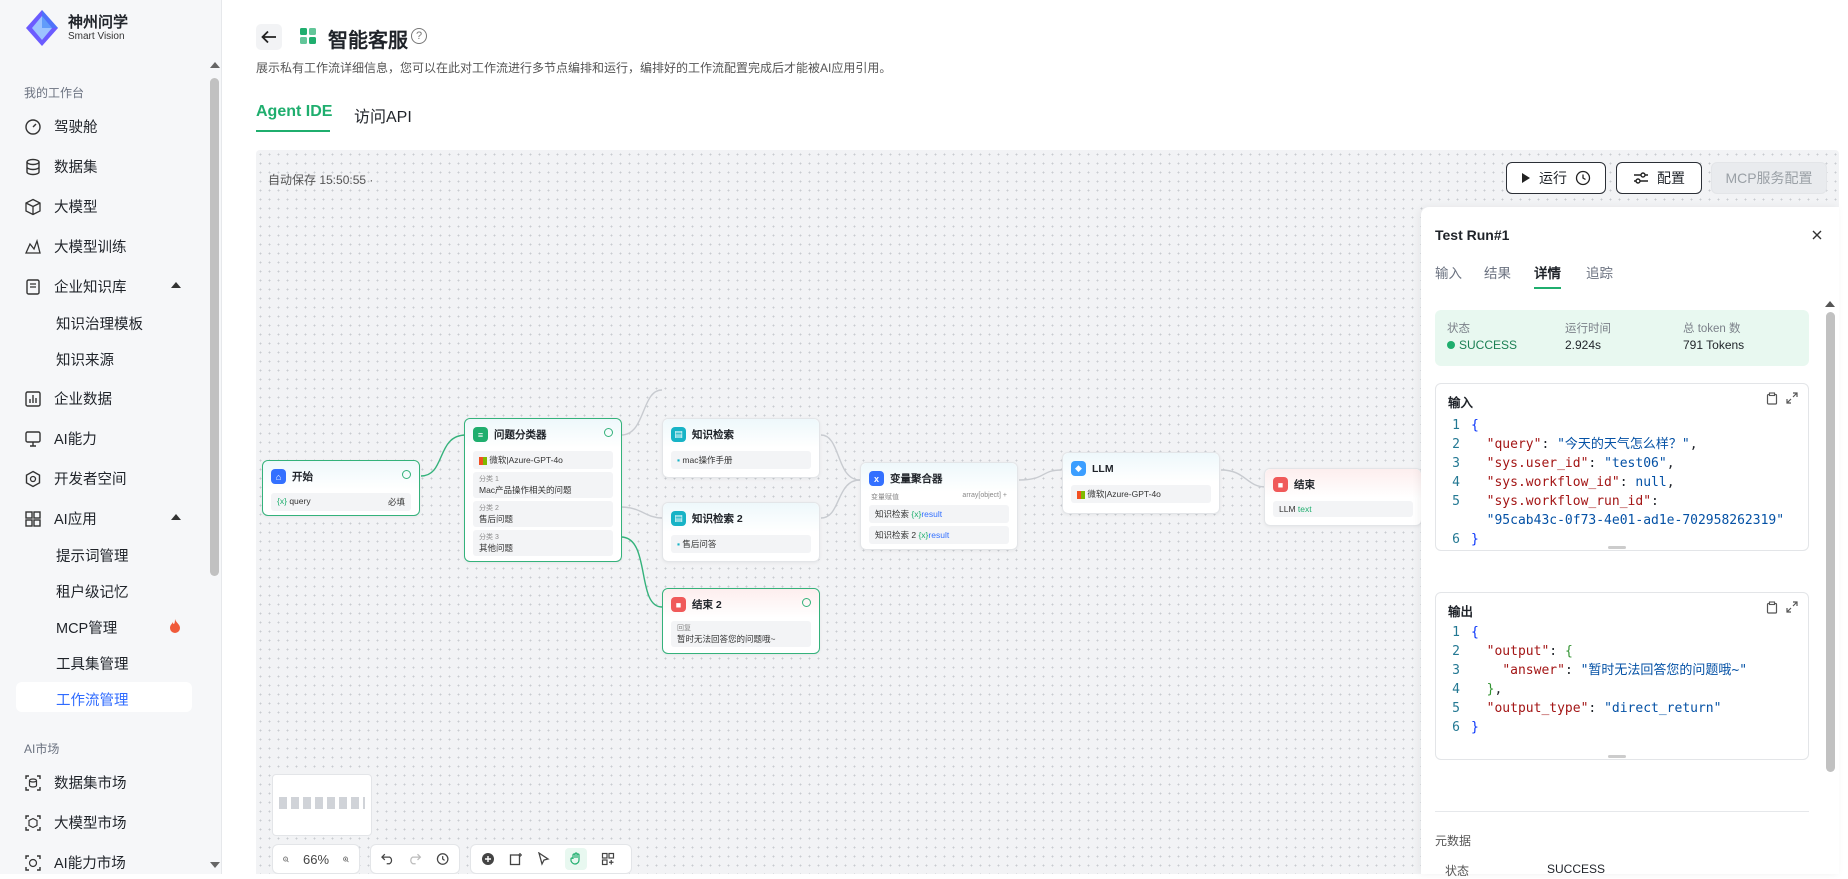 This screenshot has width=1848, height=879. What do you see at coordinates (316, 859) in the screenshot?
I see `zoom-level: 66%` at bounding box center [316, 859].